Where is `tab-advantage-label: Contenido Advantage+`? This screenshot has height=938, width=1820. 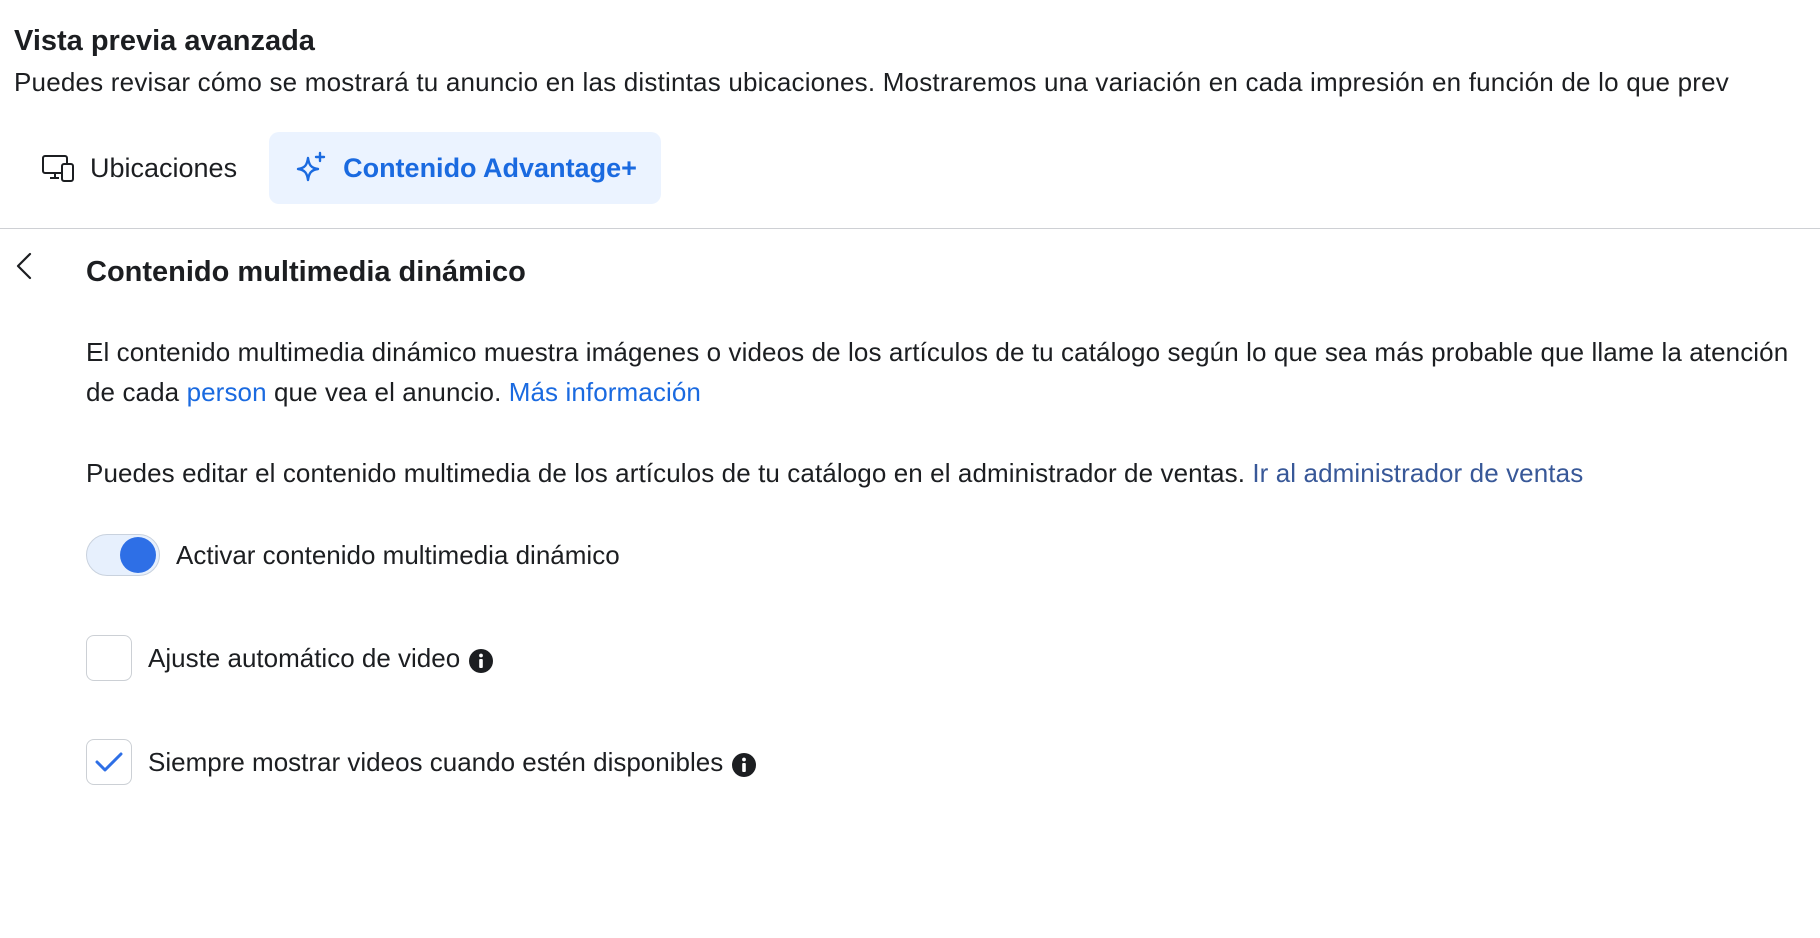 tab-advantage-label: Contenido Advantage+ is located at coordinates (490, 167).